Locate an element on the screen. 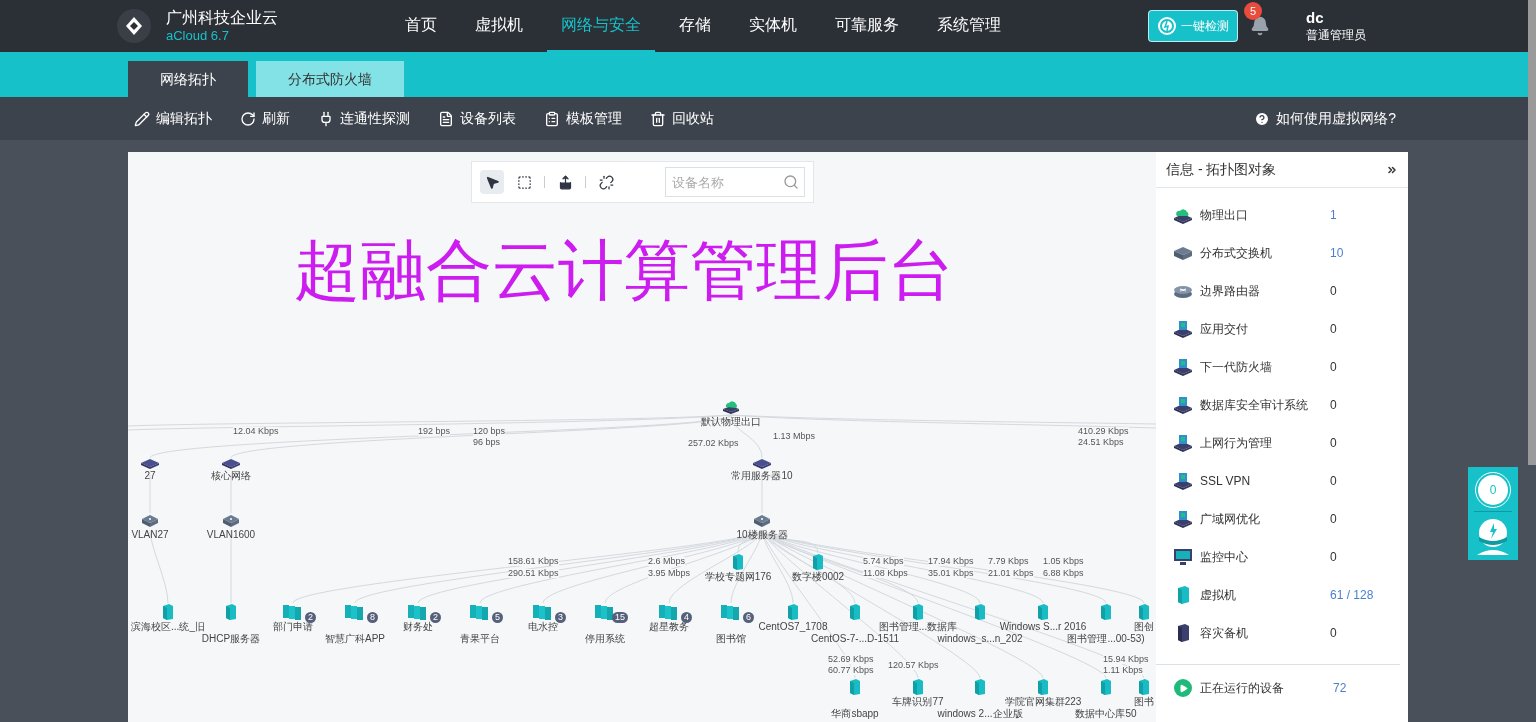 The image size is (1536, 722). list-icon is located at coordinates (446, 118).